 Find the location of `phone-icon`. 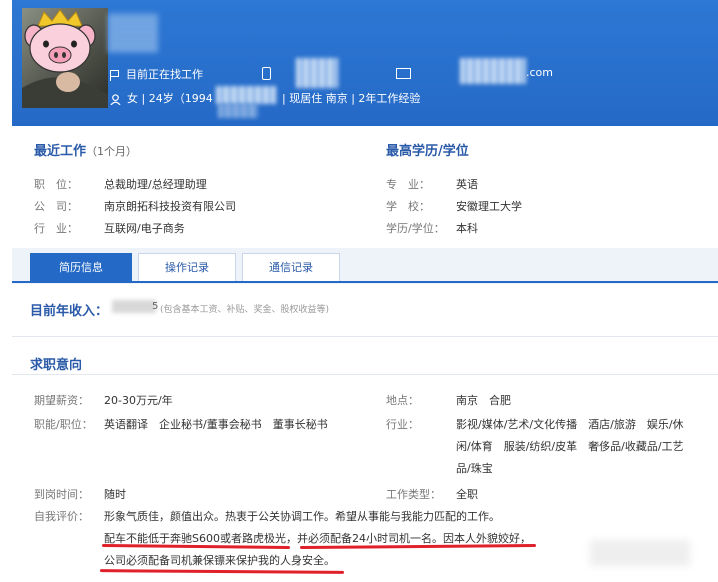

phone-icon is located at coordinates (266, 73).